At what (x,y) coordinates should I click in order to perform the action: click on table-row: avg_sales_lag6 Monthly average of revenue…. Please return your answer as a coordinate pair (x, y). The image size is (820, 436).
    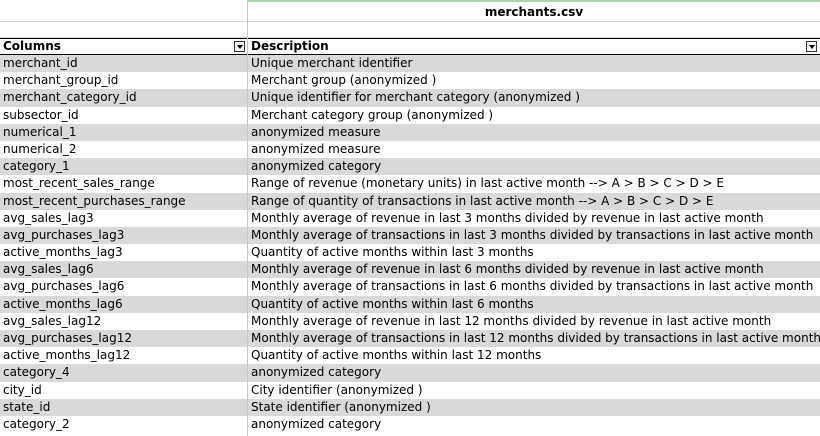
    Looking at the image, I should click on (410, 270).